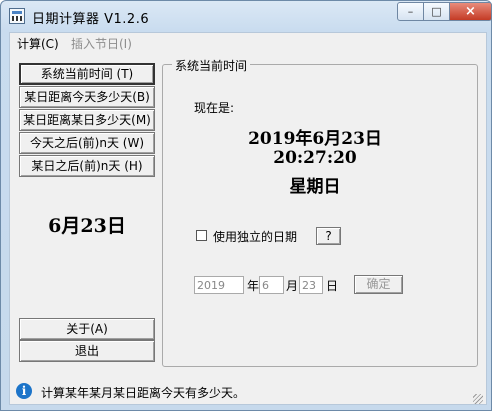 This screenshot has height=411, width=492. Describe the element at coordinates (219, 285) in the screenshot. I see `year-input` at that location.